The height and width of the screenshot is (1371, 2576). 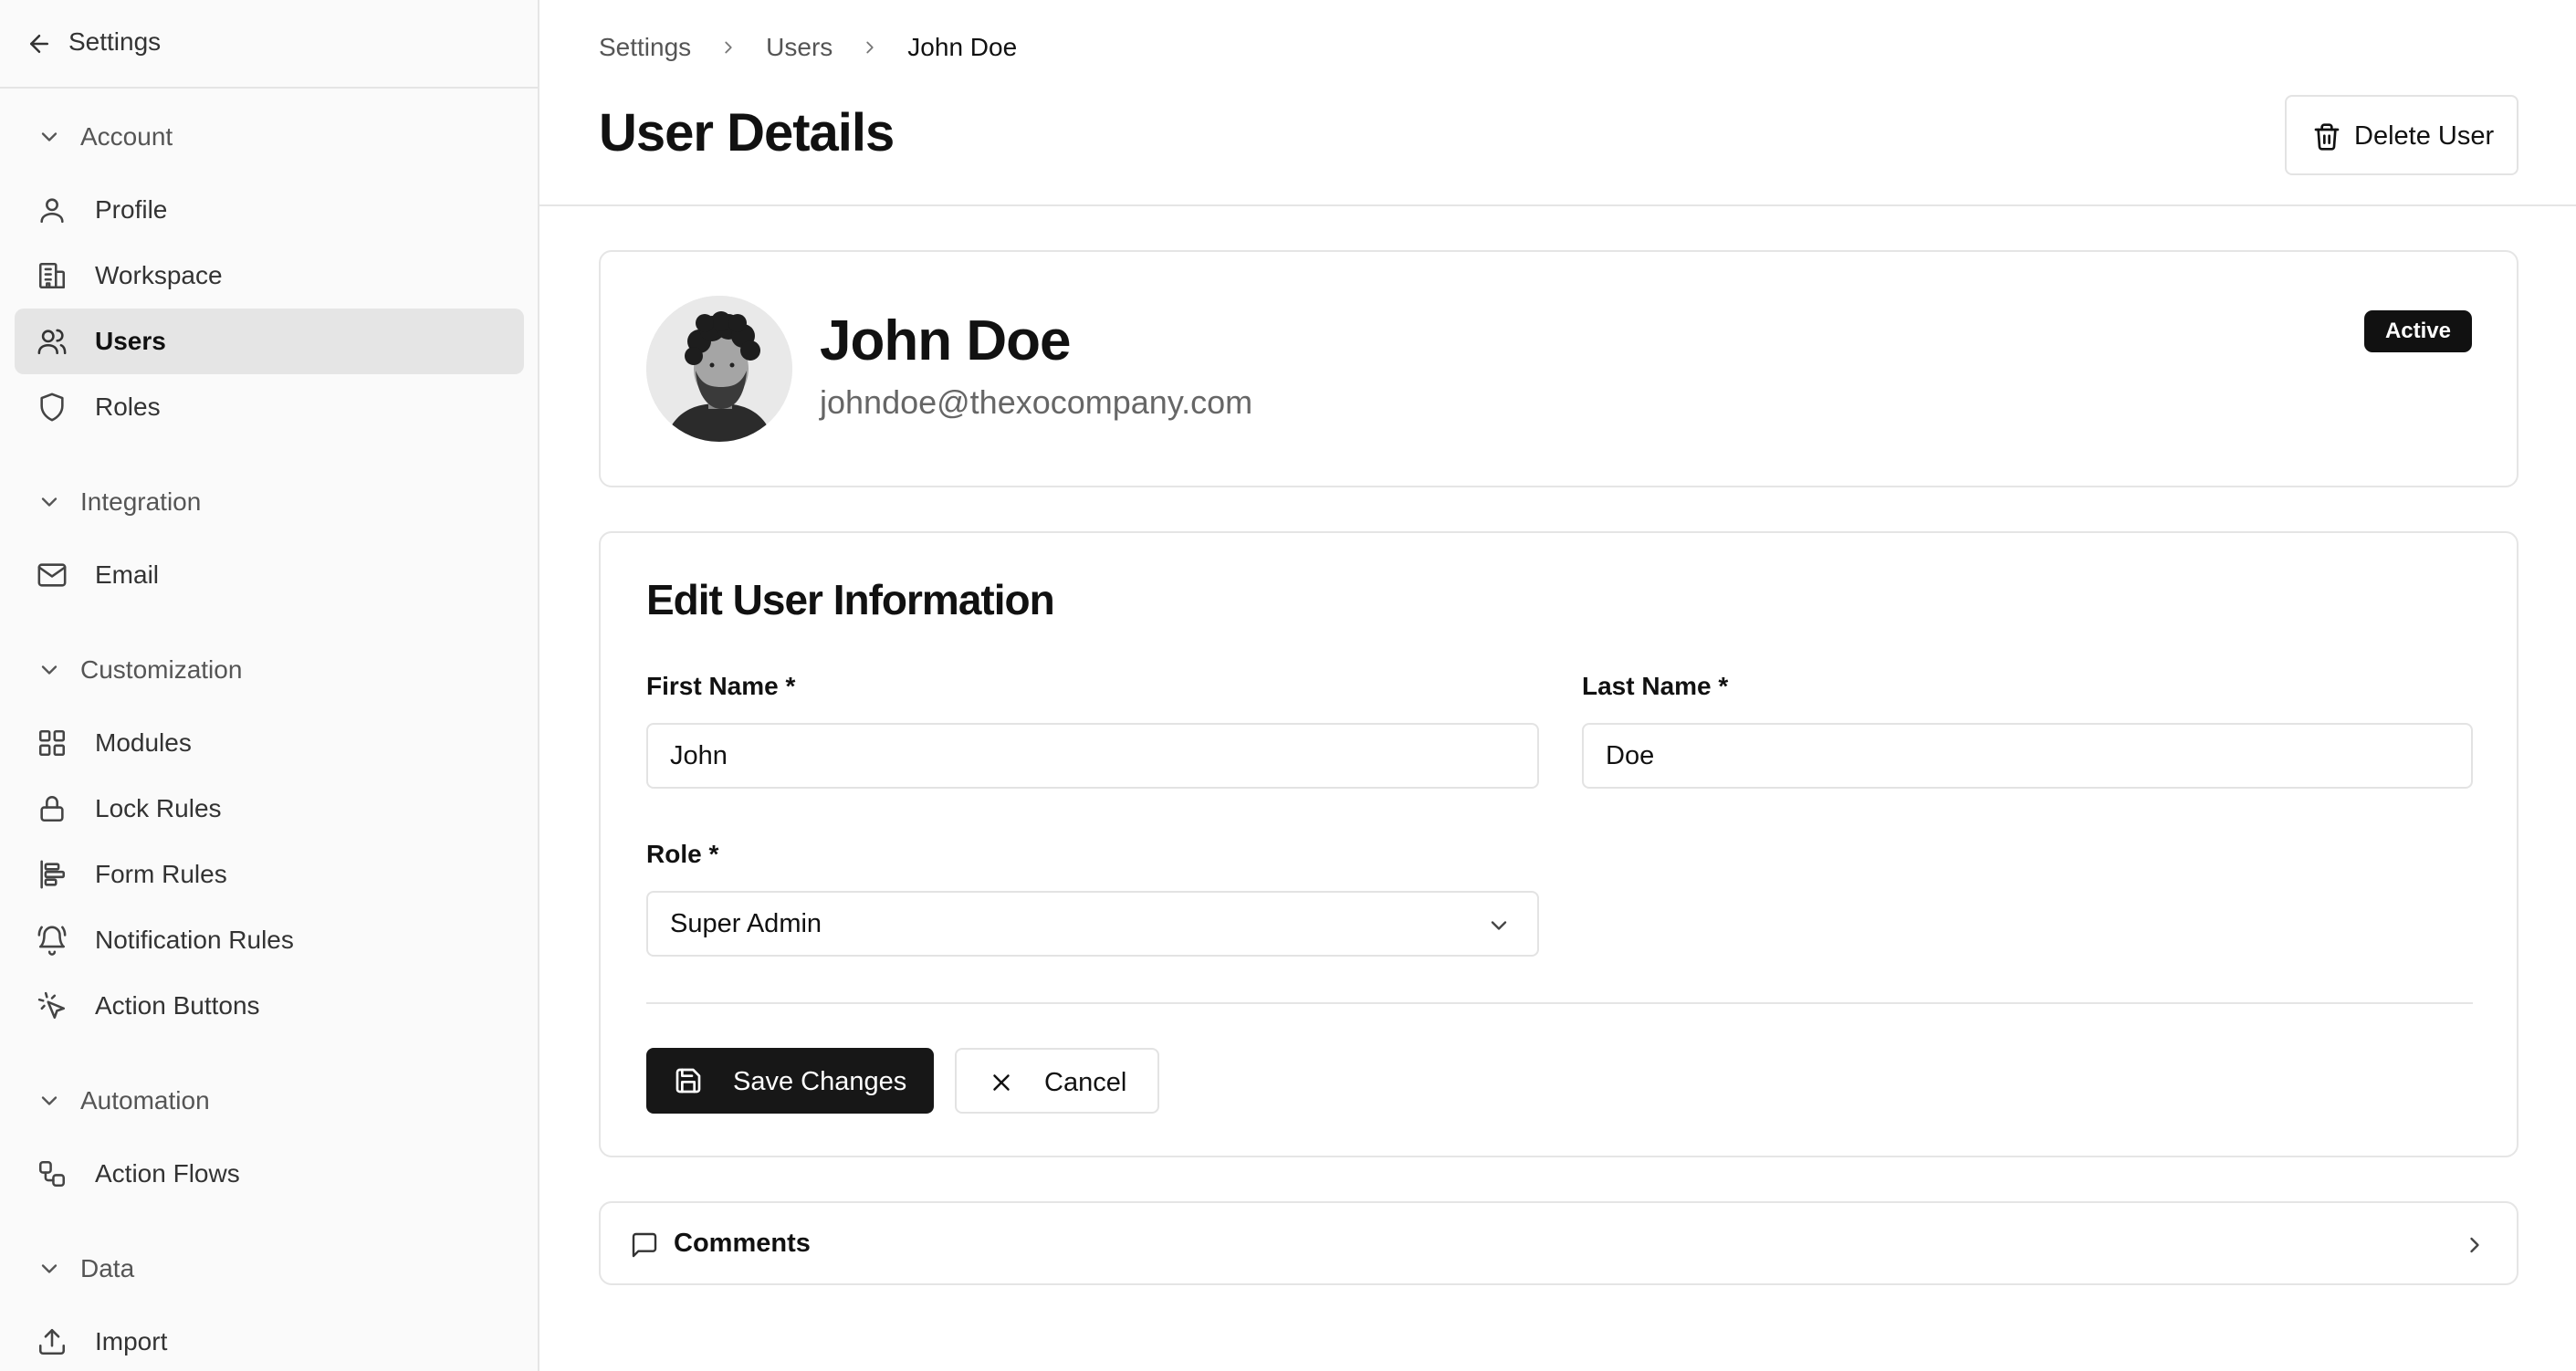 I want to click on sidebar-item-lock-rules: Lock Rules, so click(x=269, y=809).